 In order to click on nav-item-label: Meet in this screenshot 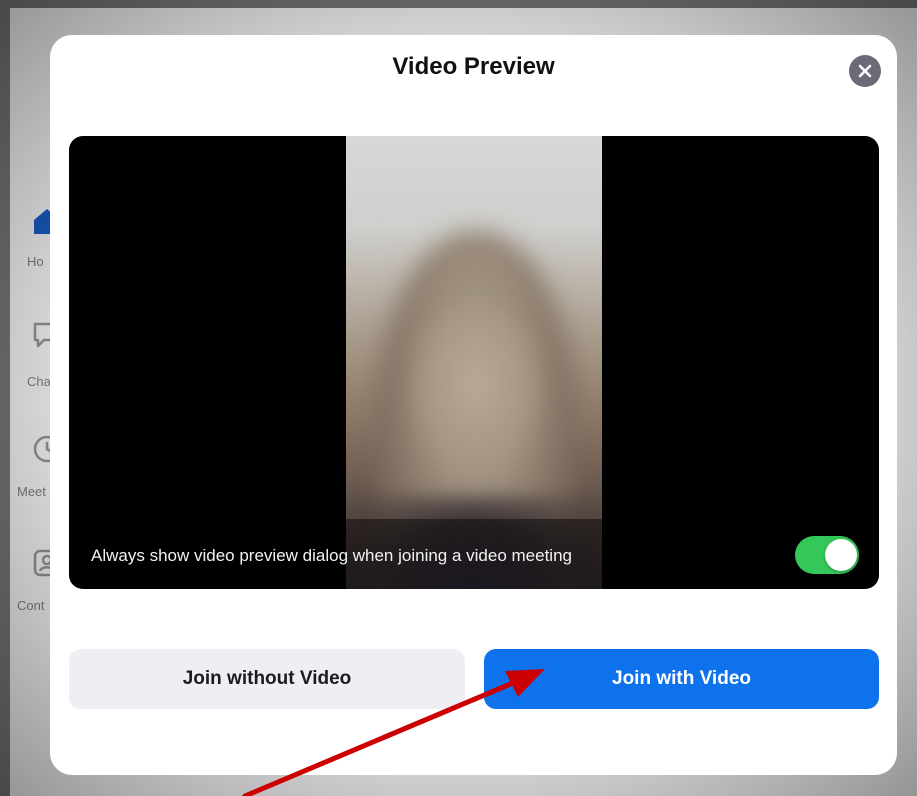, I will do `click(31, 491)`.